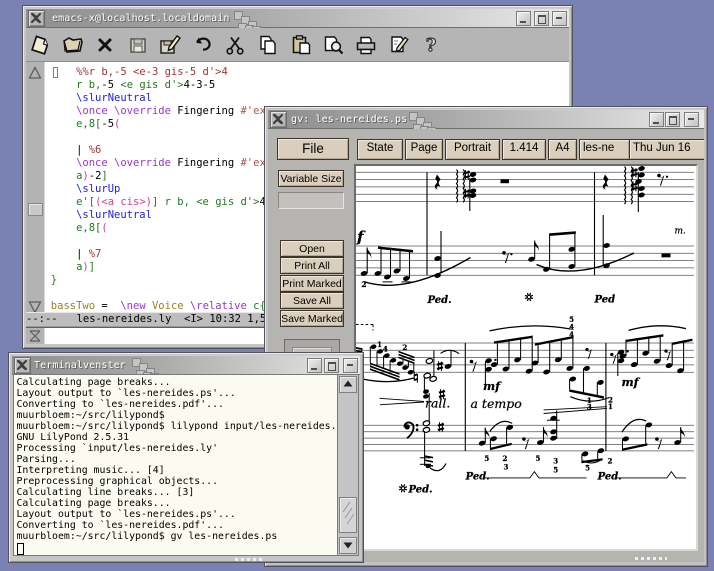 This screenshot has height=571, width=714. What do you see at coordinates (90, 415) in the screenshot?
I see `terminal-line: muurbloem:~/src/lilypond$` at bounding box center [90, 415].